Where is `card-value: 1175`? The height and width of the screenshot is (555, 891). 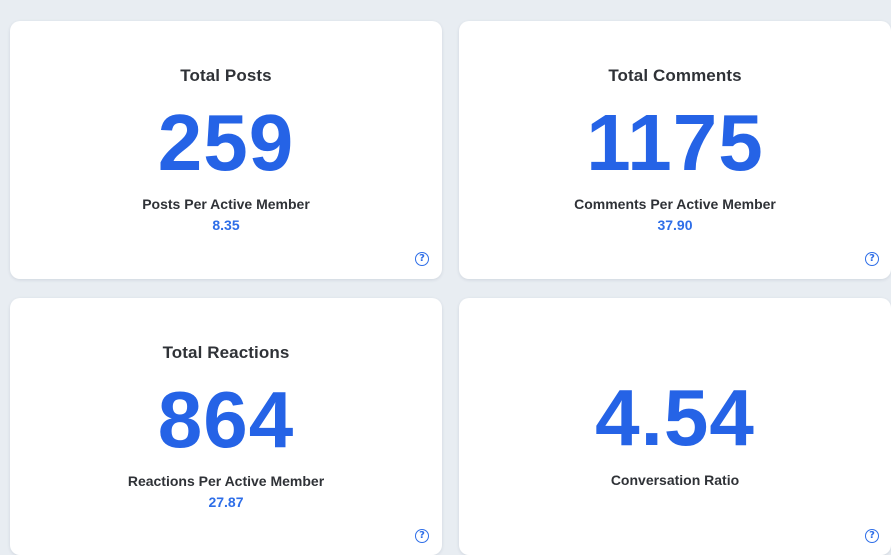
card-value: 1175 is located at coordinates (675, 142).